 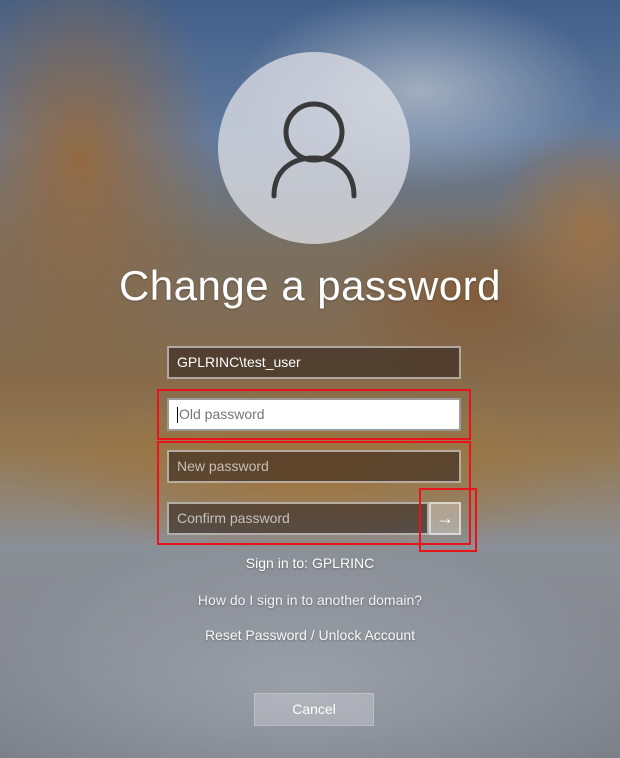 What do you see at coordinates (314, 709) in the screenshot?
I see `cancel-button: Cancel` at bounding box center [314, 709].